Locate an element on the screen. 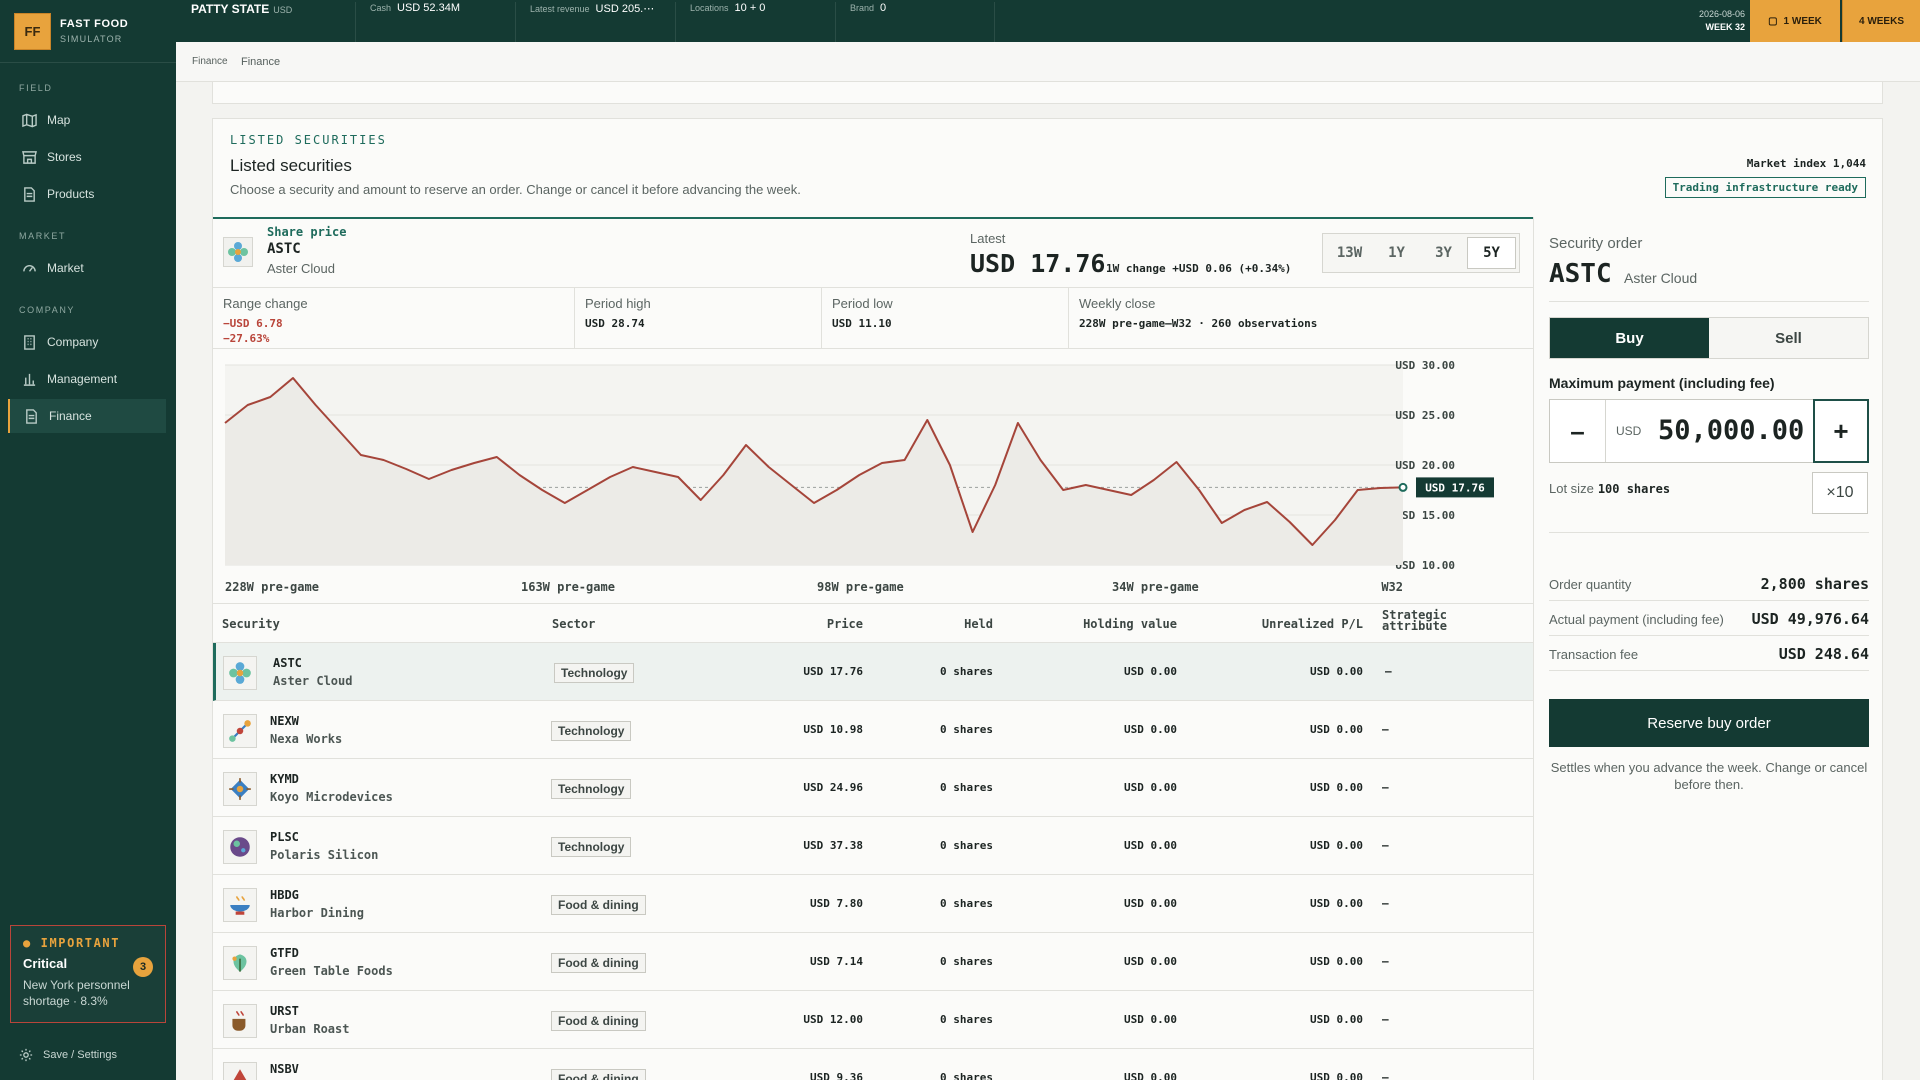 The image size is (1920, 1080). order-label: Security order is located at coordinates (1596, 243).